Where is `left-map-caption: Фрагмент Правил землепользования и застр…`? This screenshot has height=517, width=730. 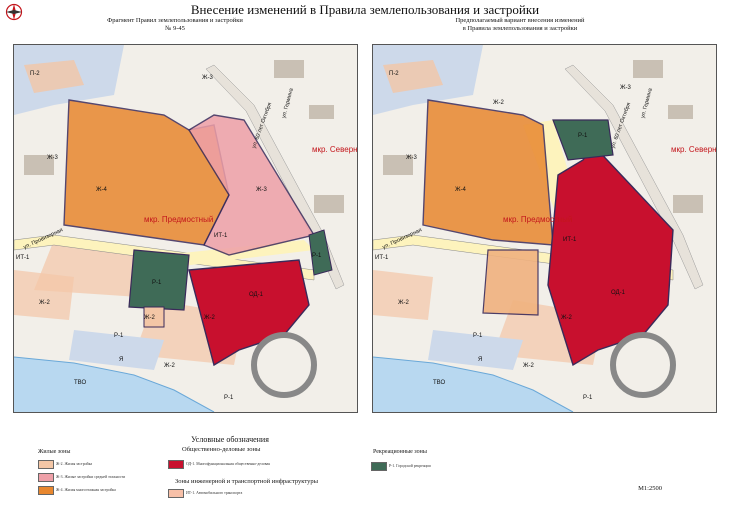 left-map-caption: Фрагмент Правил землепользования и застр… is located at coordinates (175, 25).